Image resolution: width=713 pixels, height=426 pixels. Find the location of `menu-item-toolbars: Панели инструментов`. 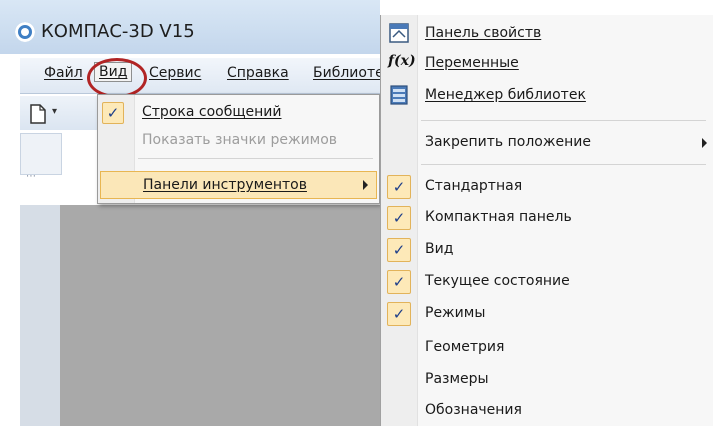

menu-item-toolbars: Панели инструментов is located at coordinates (238, 185).